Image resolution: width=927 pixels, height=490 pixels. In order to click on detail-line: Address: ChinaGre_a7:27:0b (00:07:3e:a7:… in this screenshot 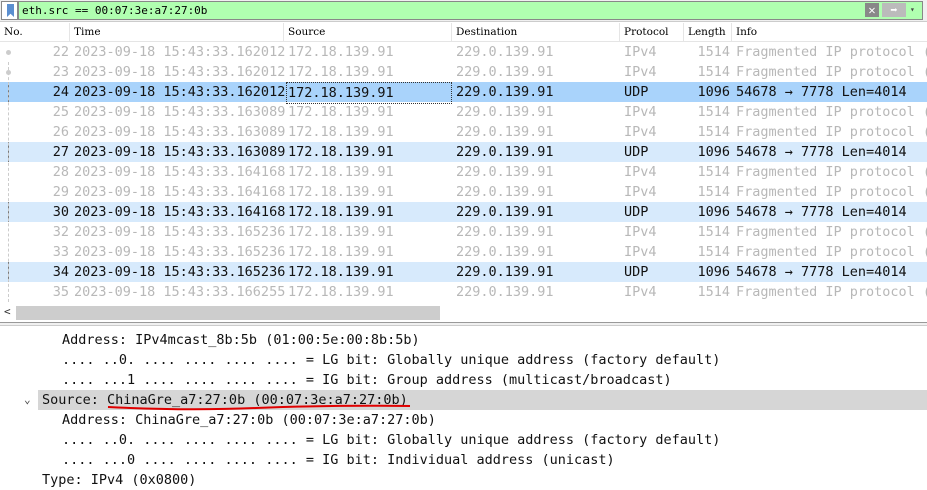, I will do `click(463, 420)`.